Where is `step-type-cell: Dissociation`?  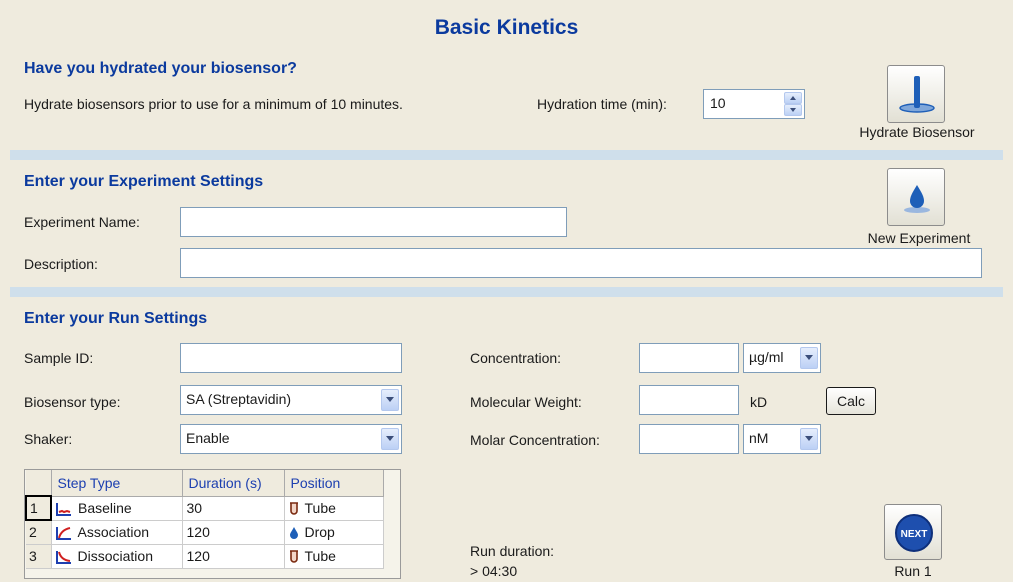
step-type-cell: Dissociation is located at coordinates (117, 556).